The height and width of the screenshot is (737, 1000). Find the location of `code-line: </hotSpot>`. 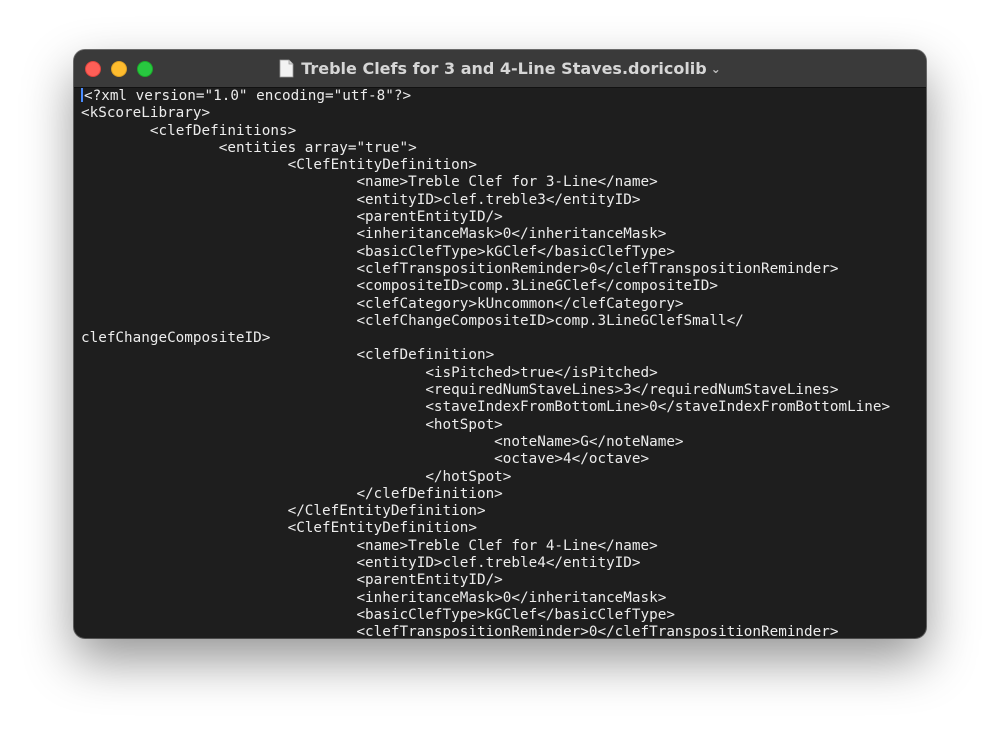

code-line: </hotSpot> is located at coordinates (296, 476).